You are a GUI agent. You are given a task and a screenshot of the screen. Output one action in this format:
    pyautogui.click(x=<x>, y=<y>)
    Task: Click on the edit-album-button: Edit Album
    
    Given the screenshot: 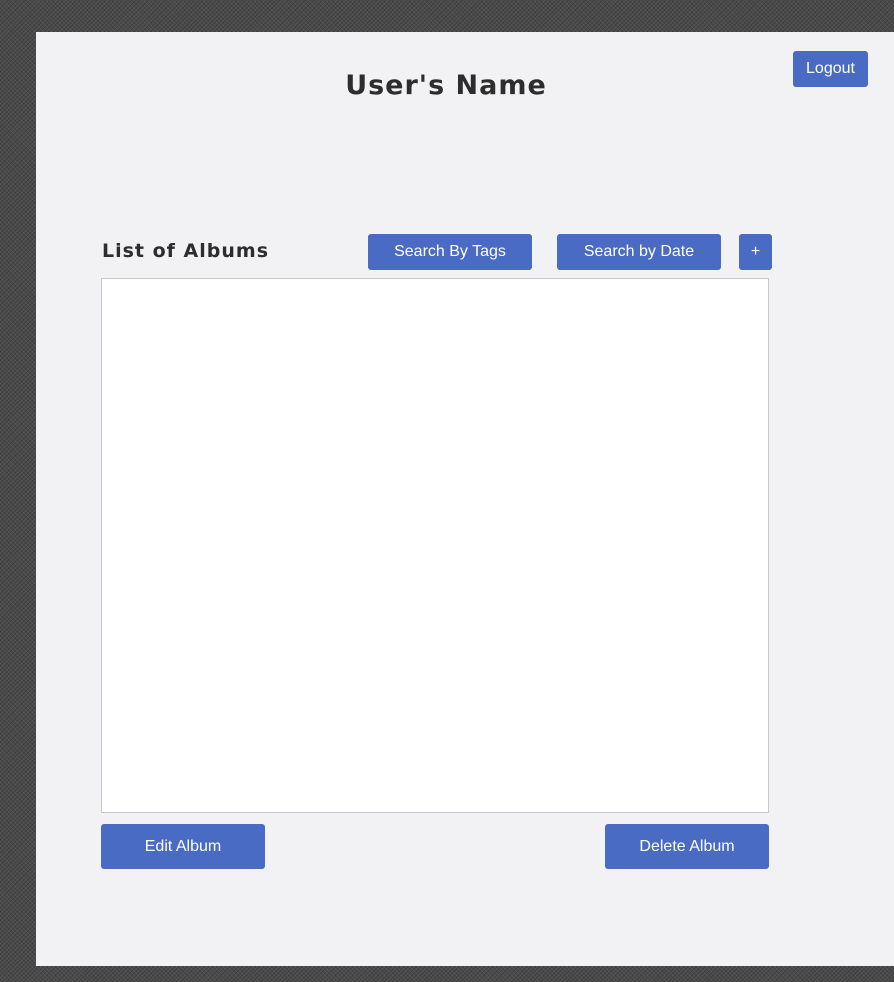 What is the action you would take?
    pyautogui.click(x=183, y=846)
    